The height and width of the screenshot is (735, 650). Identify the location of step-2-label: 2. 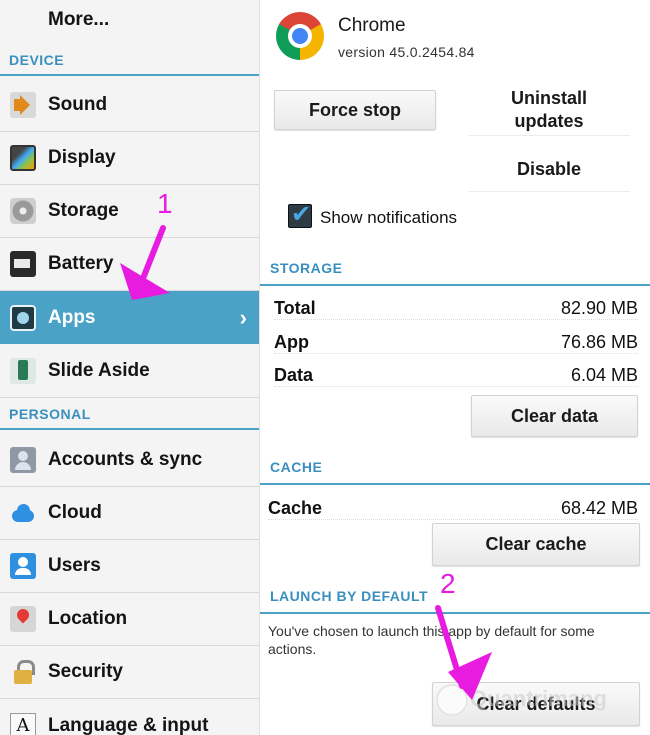
(448, 583).